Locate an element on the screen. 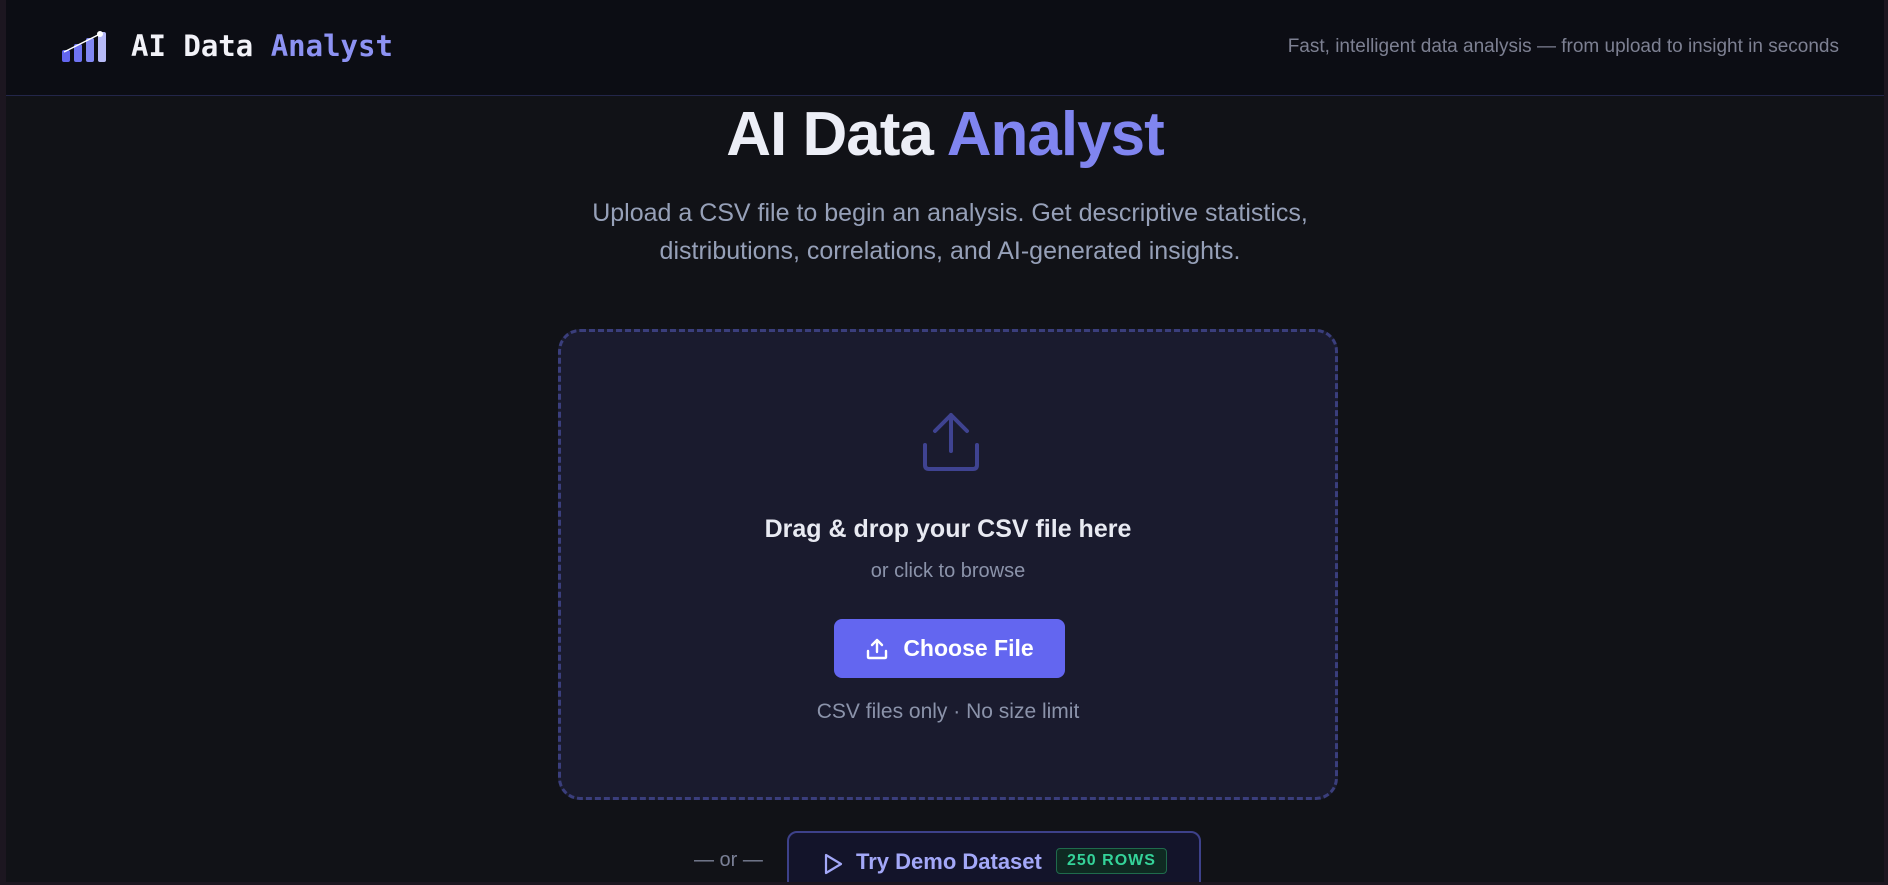 The image size is (1888, 885). choose-file-label: Choose File is located at coordinates (968, 648).